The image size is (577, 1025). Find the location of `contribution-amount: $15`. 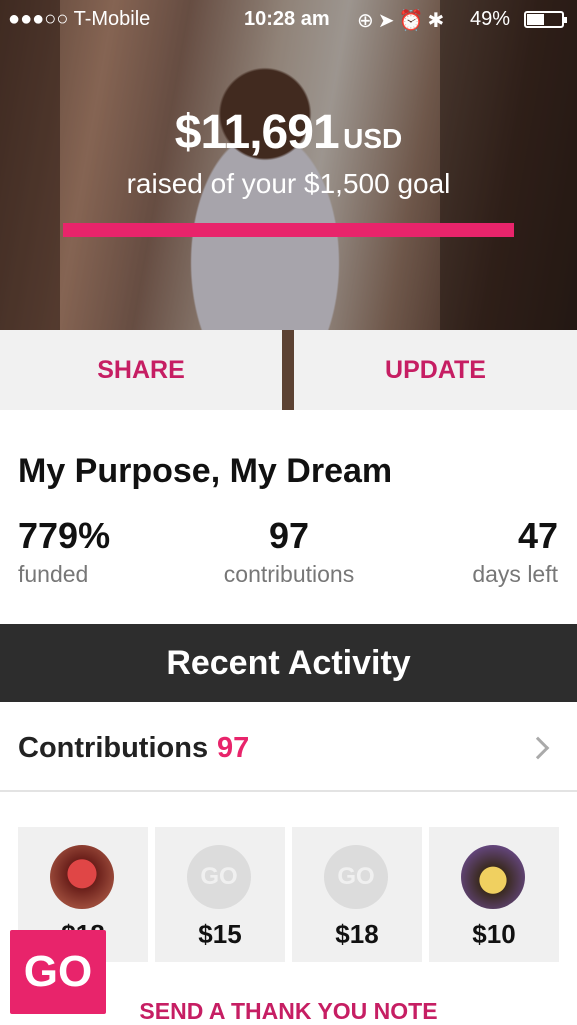

contribution-amount: $15 is located at coordinates (220, 934).